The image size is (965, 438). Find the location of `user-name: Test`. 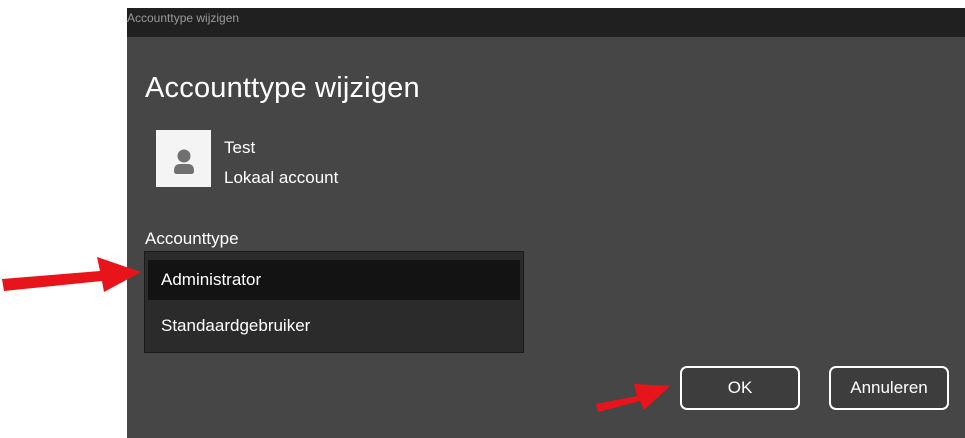

user-name: Test is located at coordinates (240, 147).